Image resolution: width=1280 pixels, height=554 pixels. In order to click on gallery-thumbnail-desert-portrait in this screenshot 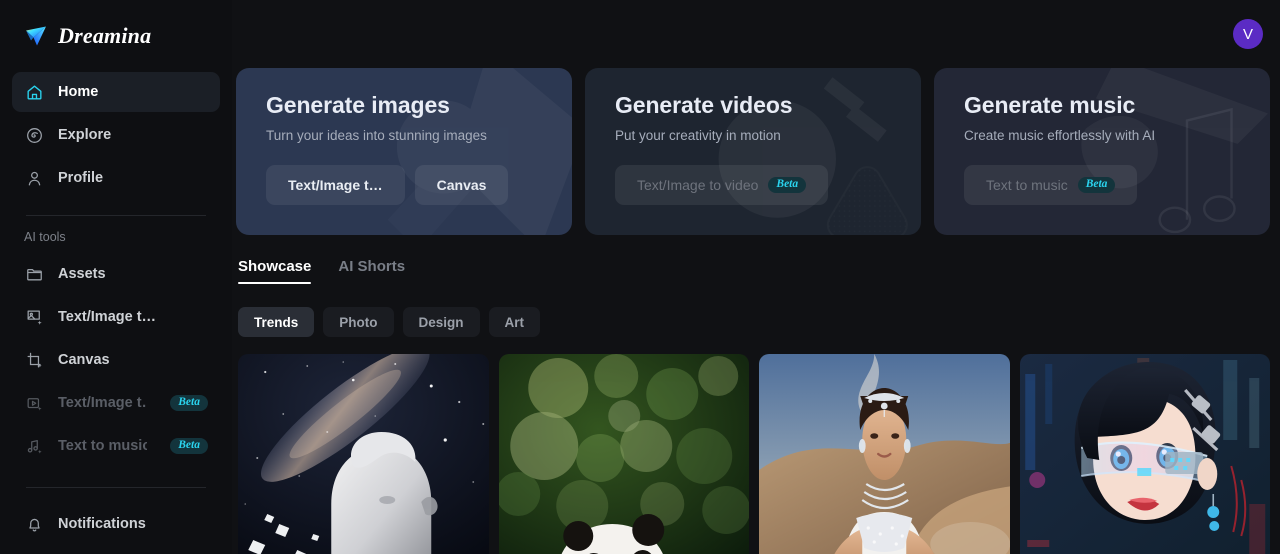, I will do `click(884, 454)`.